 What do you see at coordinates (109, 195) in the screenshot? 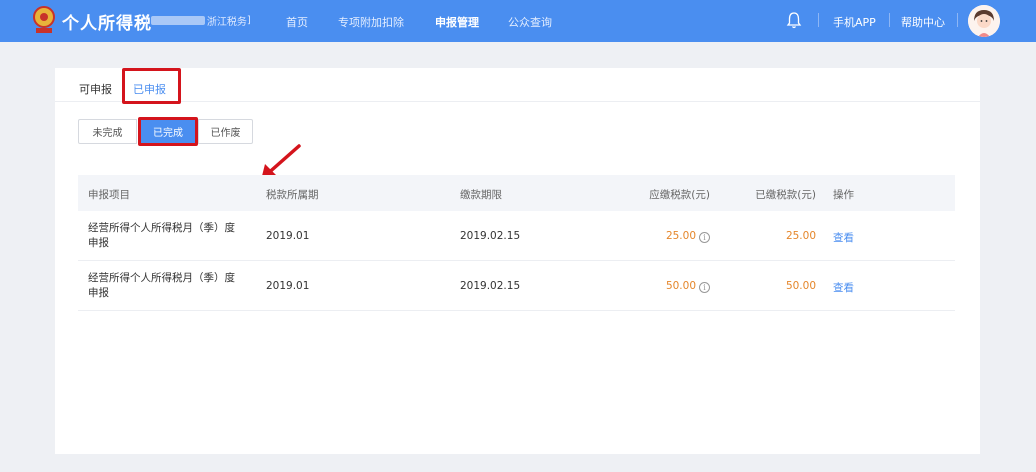
I see `header-item: 申报项目` at bounding box center [109, 195].